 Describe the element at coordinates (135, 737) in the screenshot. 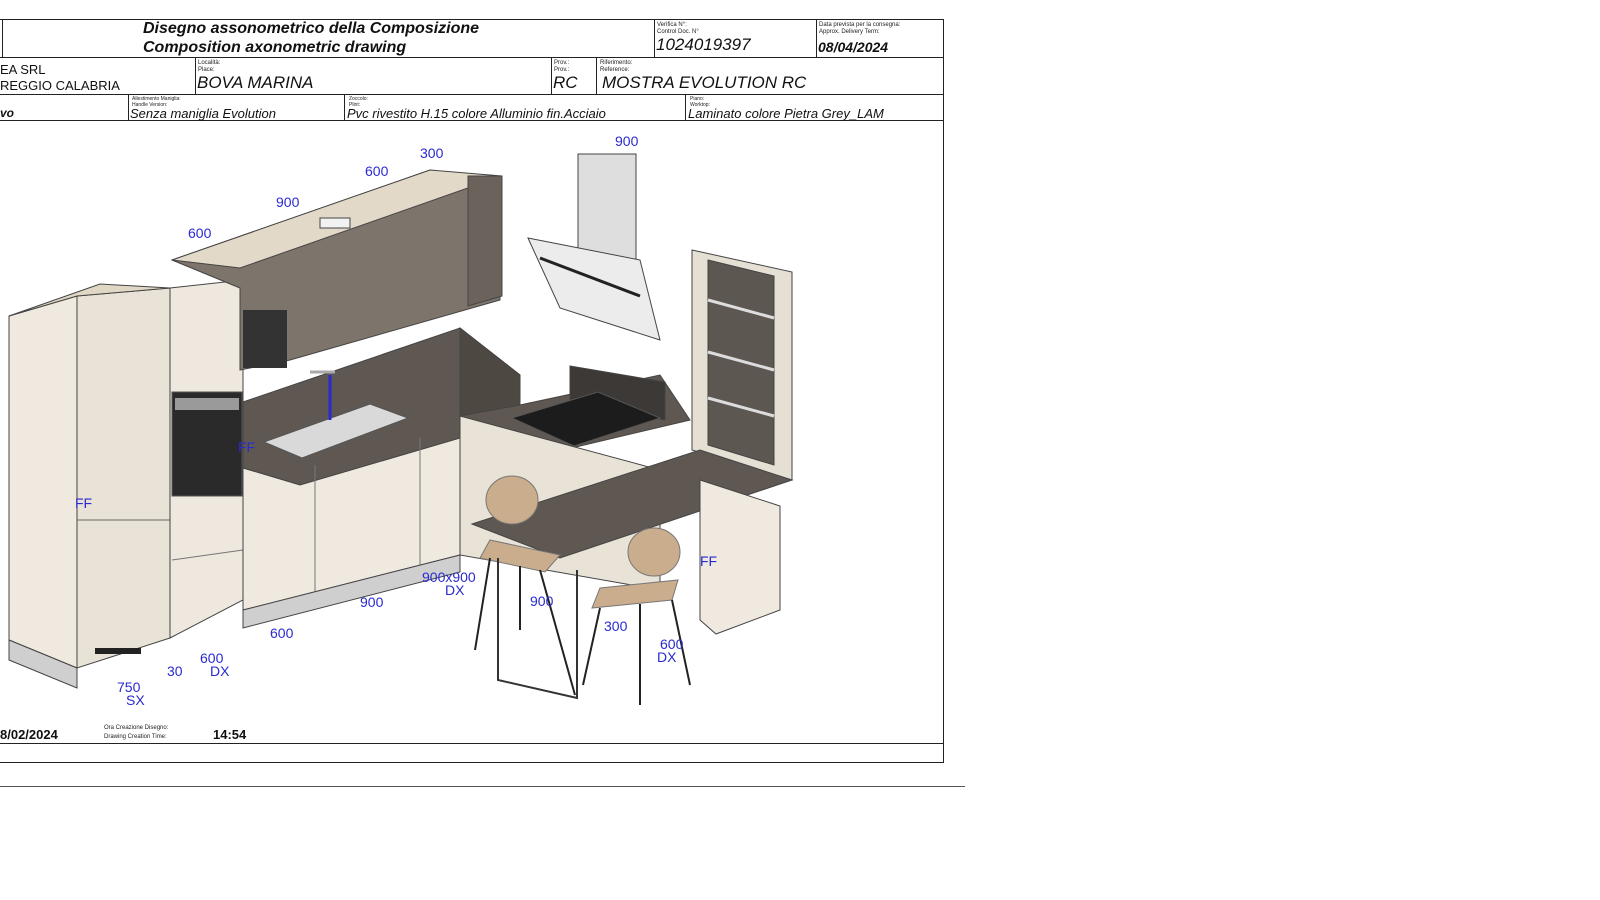

I see `time-label-en: Drawing Creation Time:` at that location.